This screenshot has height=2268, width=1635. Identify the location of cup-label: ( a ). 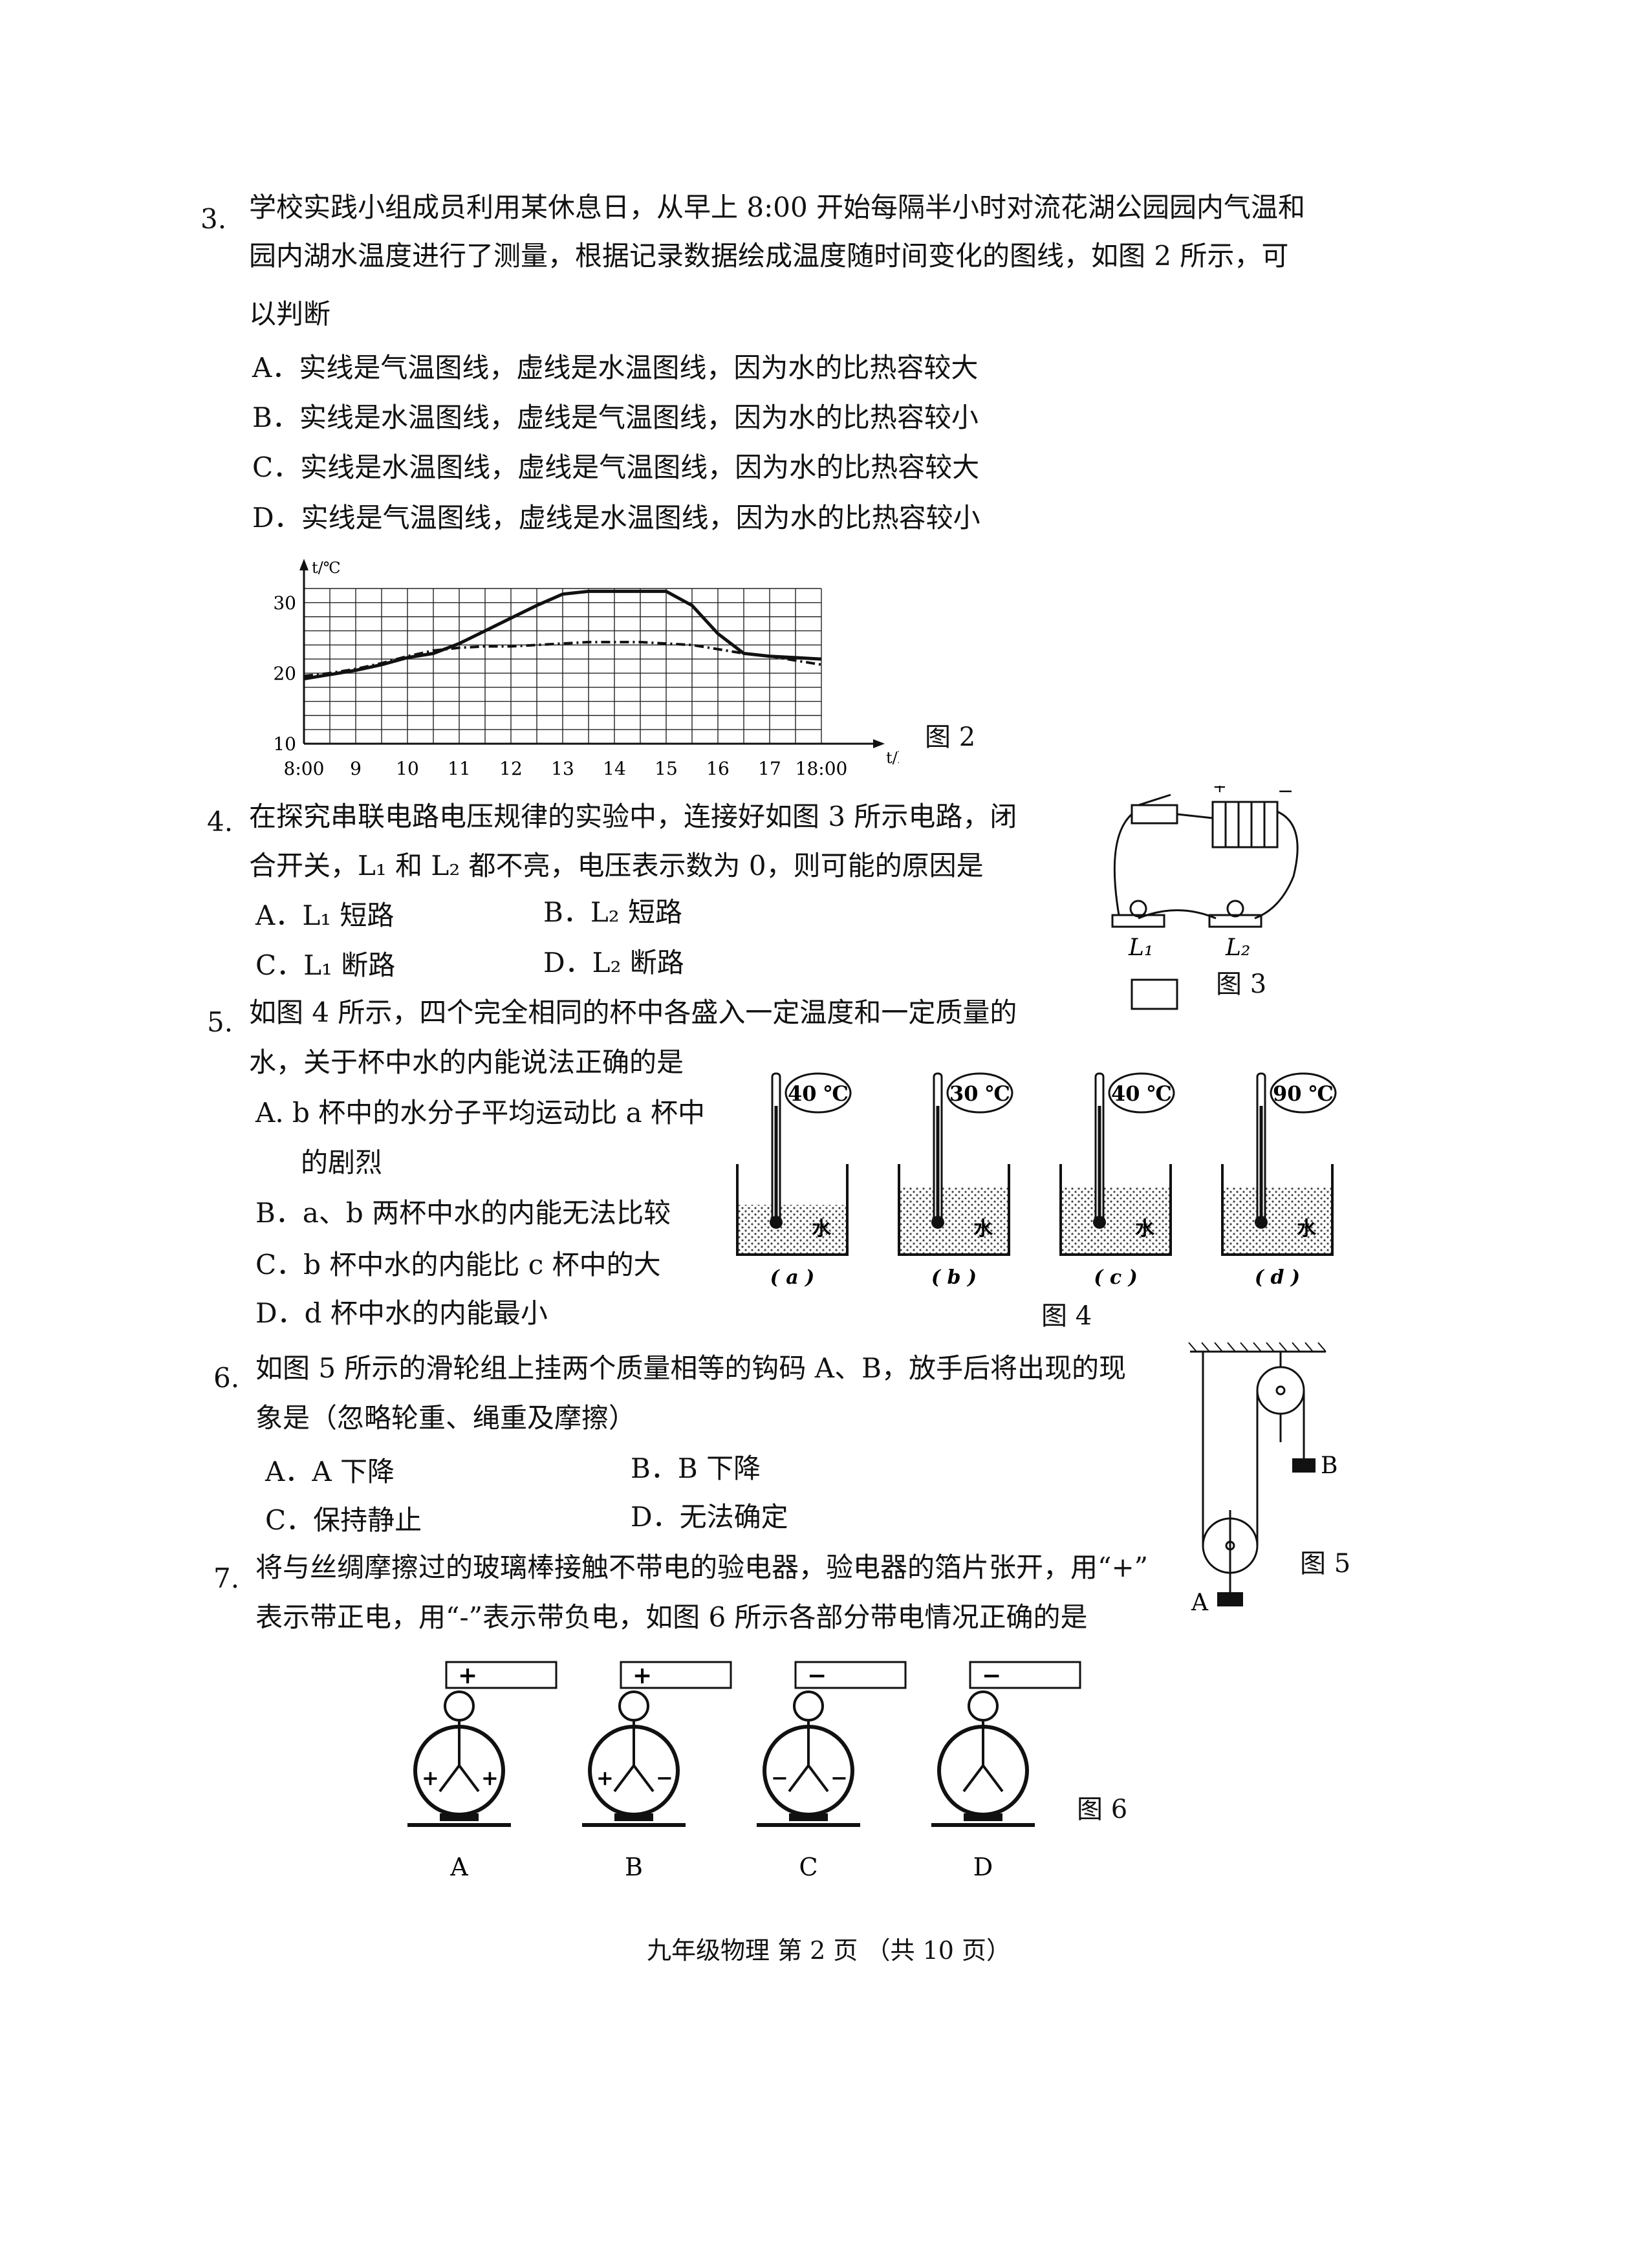
(792, 1276).